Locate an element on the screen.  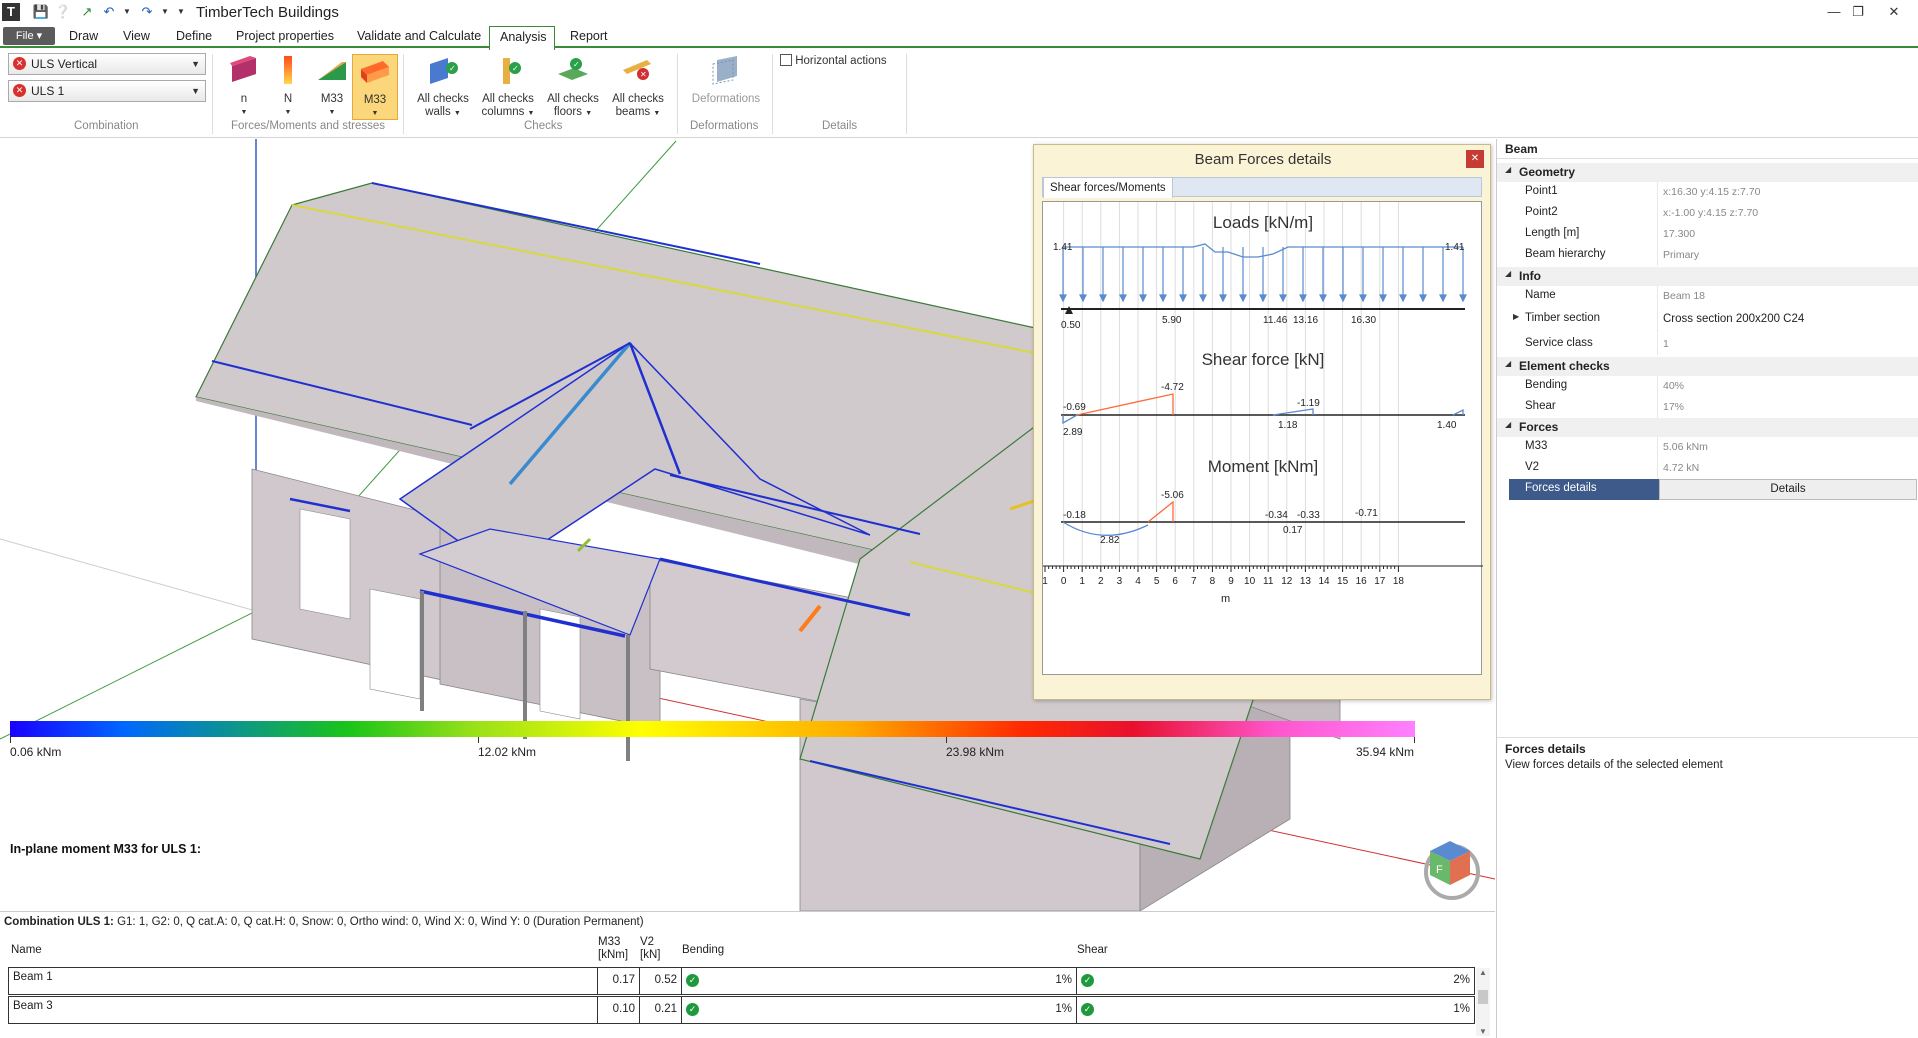
customize-quick-access-icon: ▼ is located at coordinates (181, 12).